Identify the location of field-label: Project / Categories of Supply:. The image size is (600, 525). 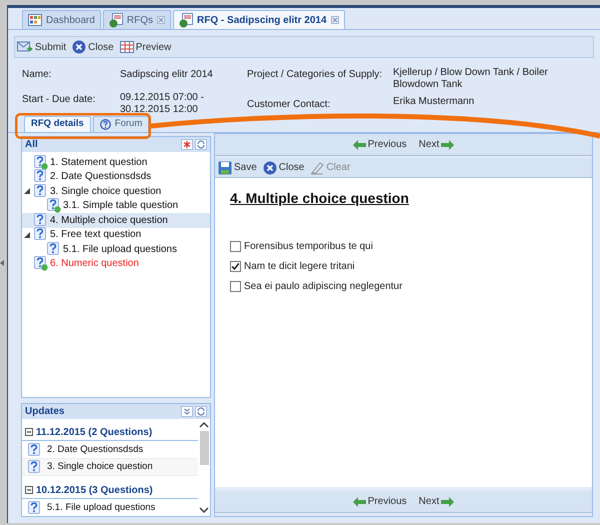
(314, 75).